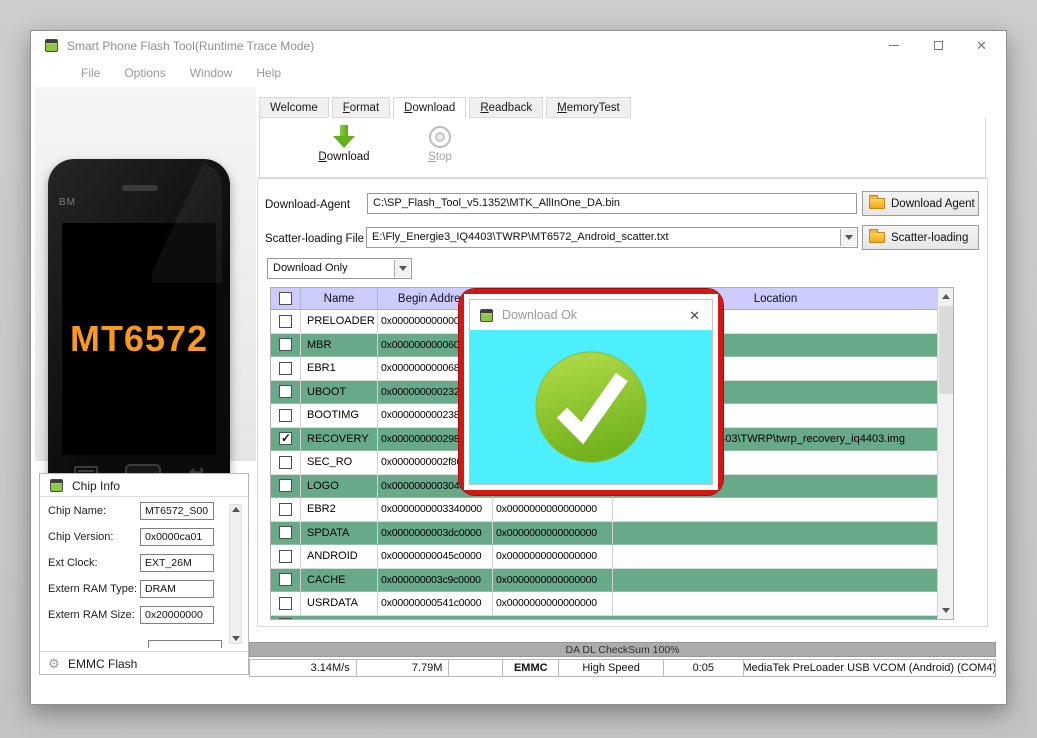 This screenshot has height=738, width=1037. Describe the element at coordinates (177, 511) in the screenshot. I see `field-value: MT6572_S00` at that location.